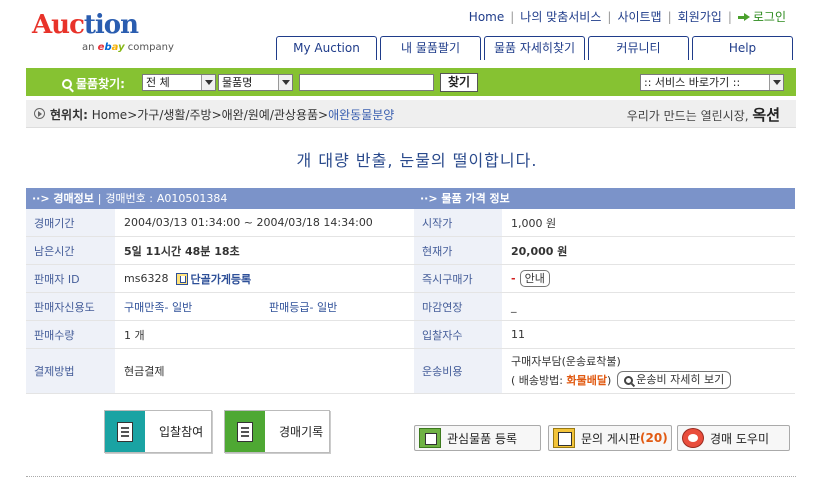  I want to click on logo-tagline: an ebay company, so click(128, 47).